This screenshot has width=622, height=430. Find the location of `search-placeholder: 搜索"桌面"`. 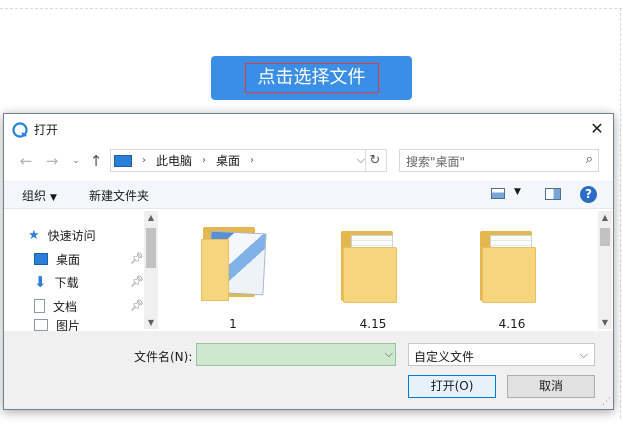

search-placeholder: 搜索"桌面" is located at coordinates (436, 162).